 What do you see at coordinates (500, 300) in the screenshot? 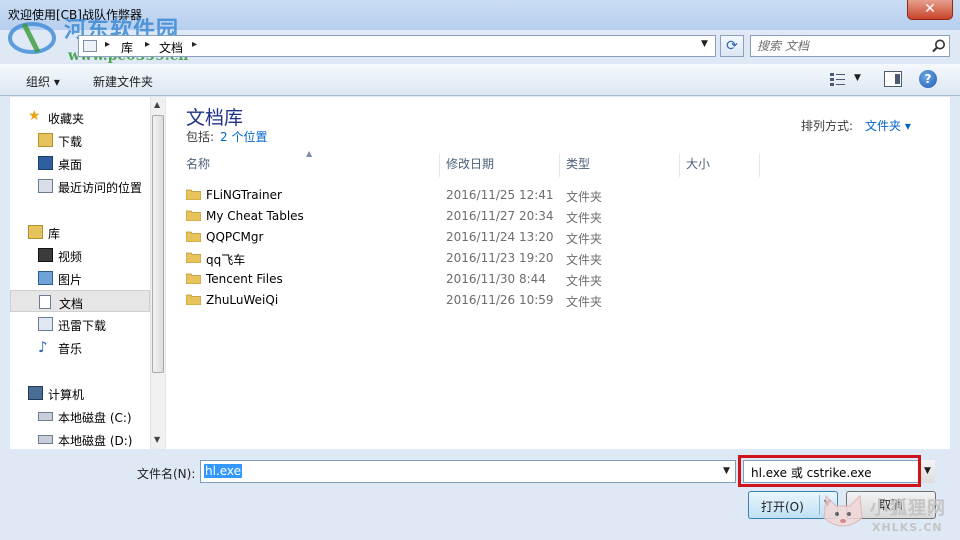
I see `file-date: 2016/11/26 10:59` at bounding box center [500, 300].